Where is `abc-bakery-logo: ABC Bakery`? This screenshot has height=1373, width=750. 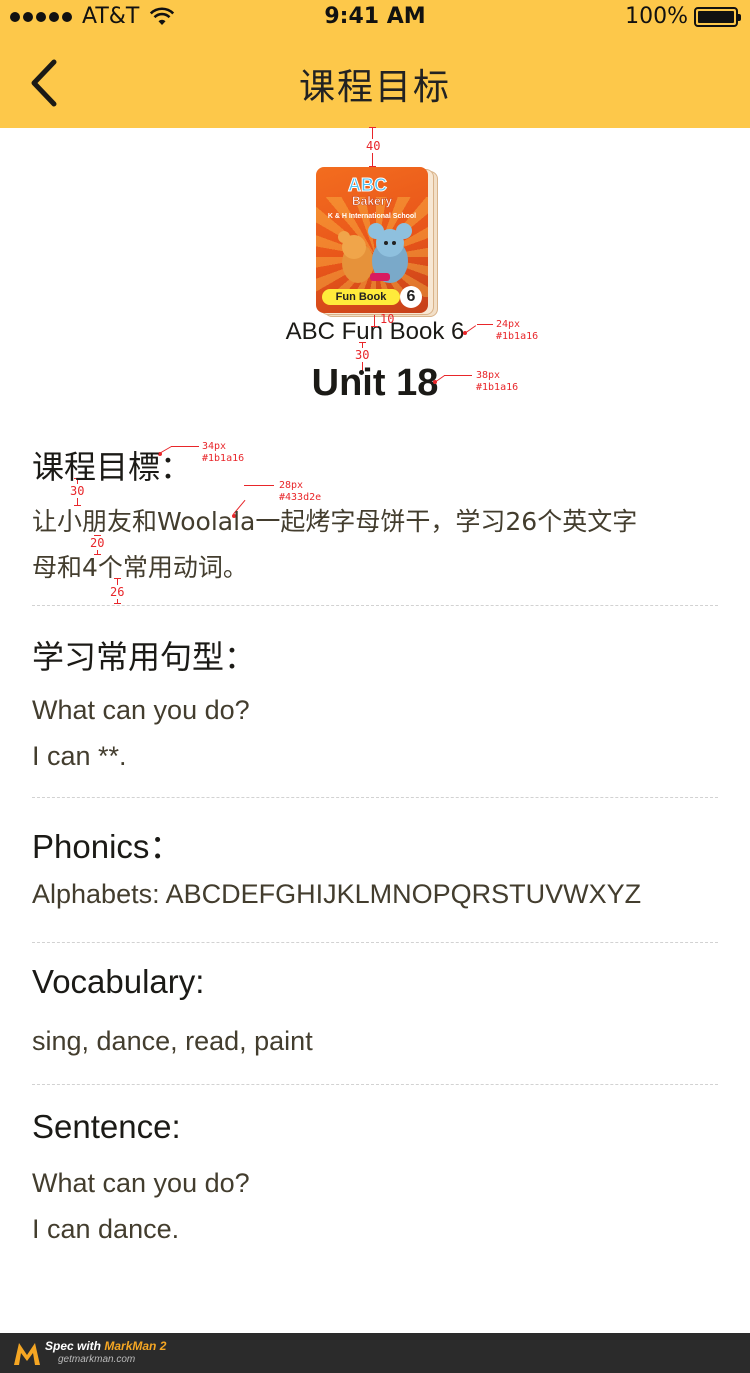
abc-bakery-logo: ABC Bakery is located at coordinates (370, 192).